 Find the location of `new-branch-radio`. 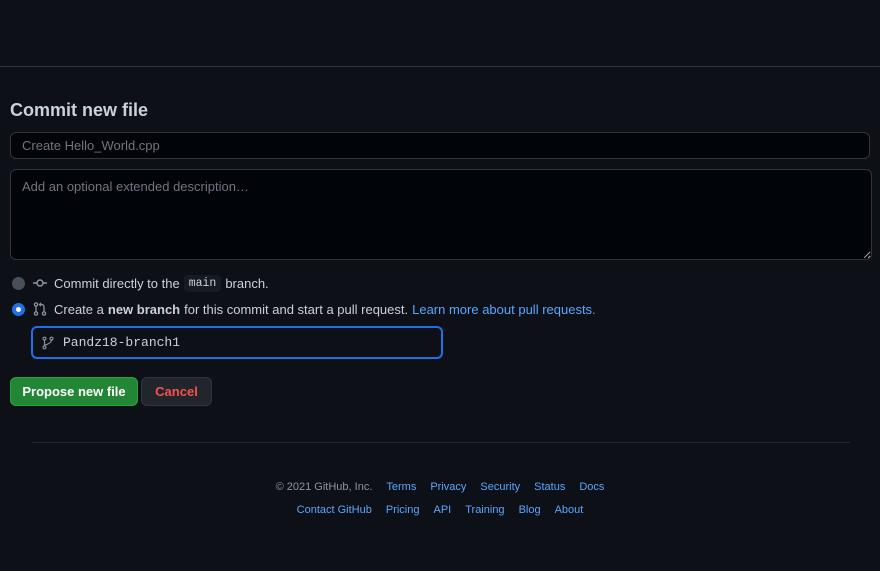

new-branch-radio is located at coordinates (18, 309).